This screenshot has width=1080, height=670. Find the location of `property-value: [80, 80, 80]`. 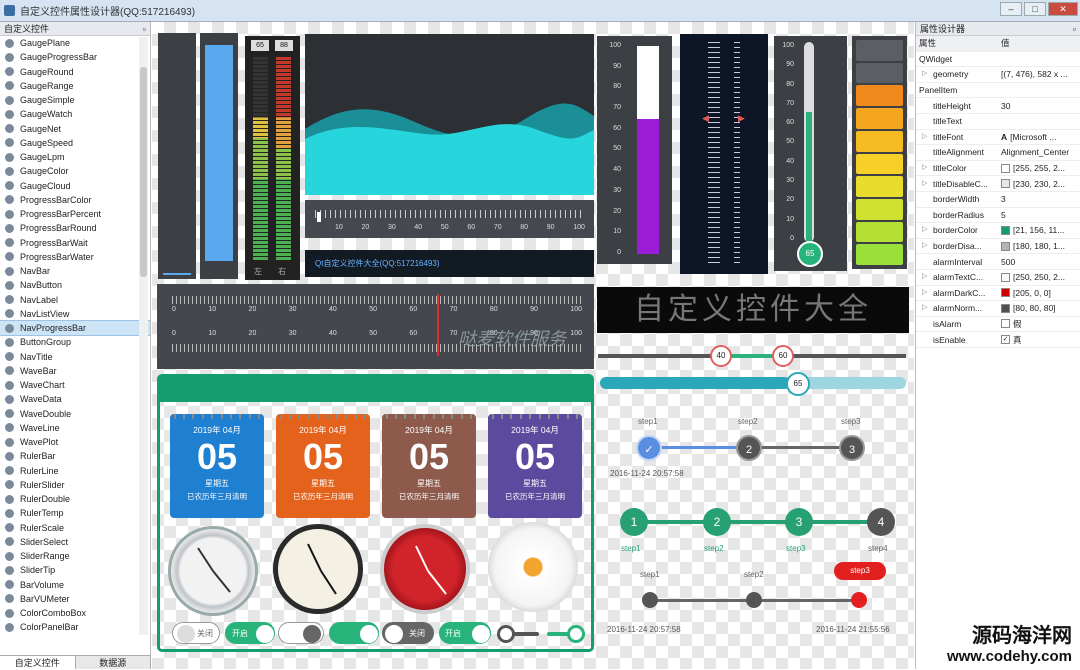

property-value: [80, 80, 80] is located at coordinates (1039, 308).